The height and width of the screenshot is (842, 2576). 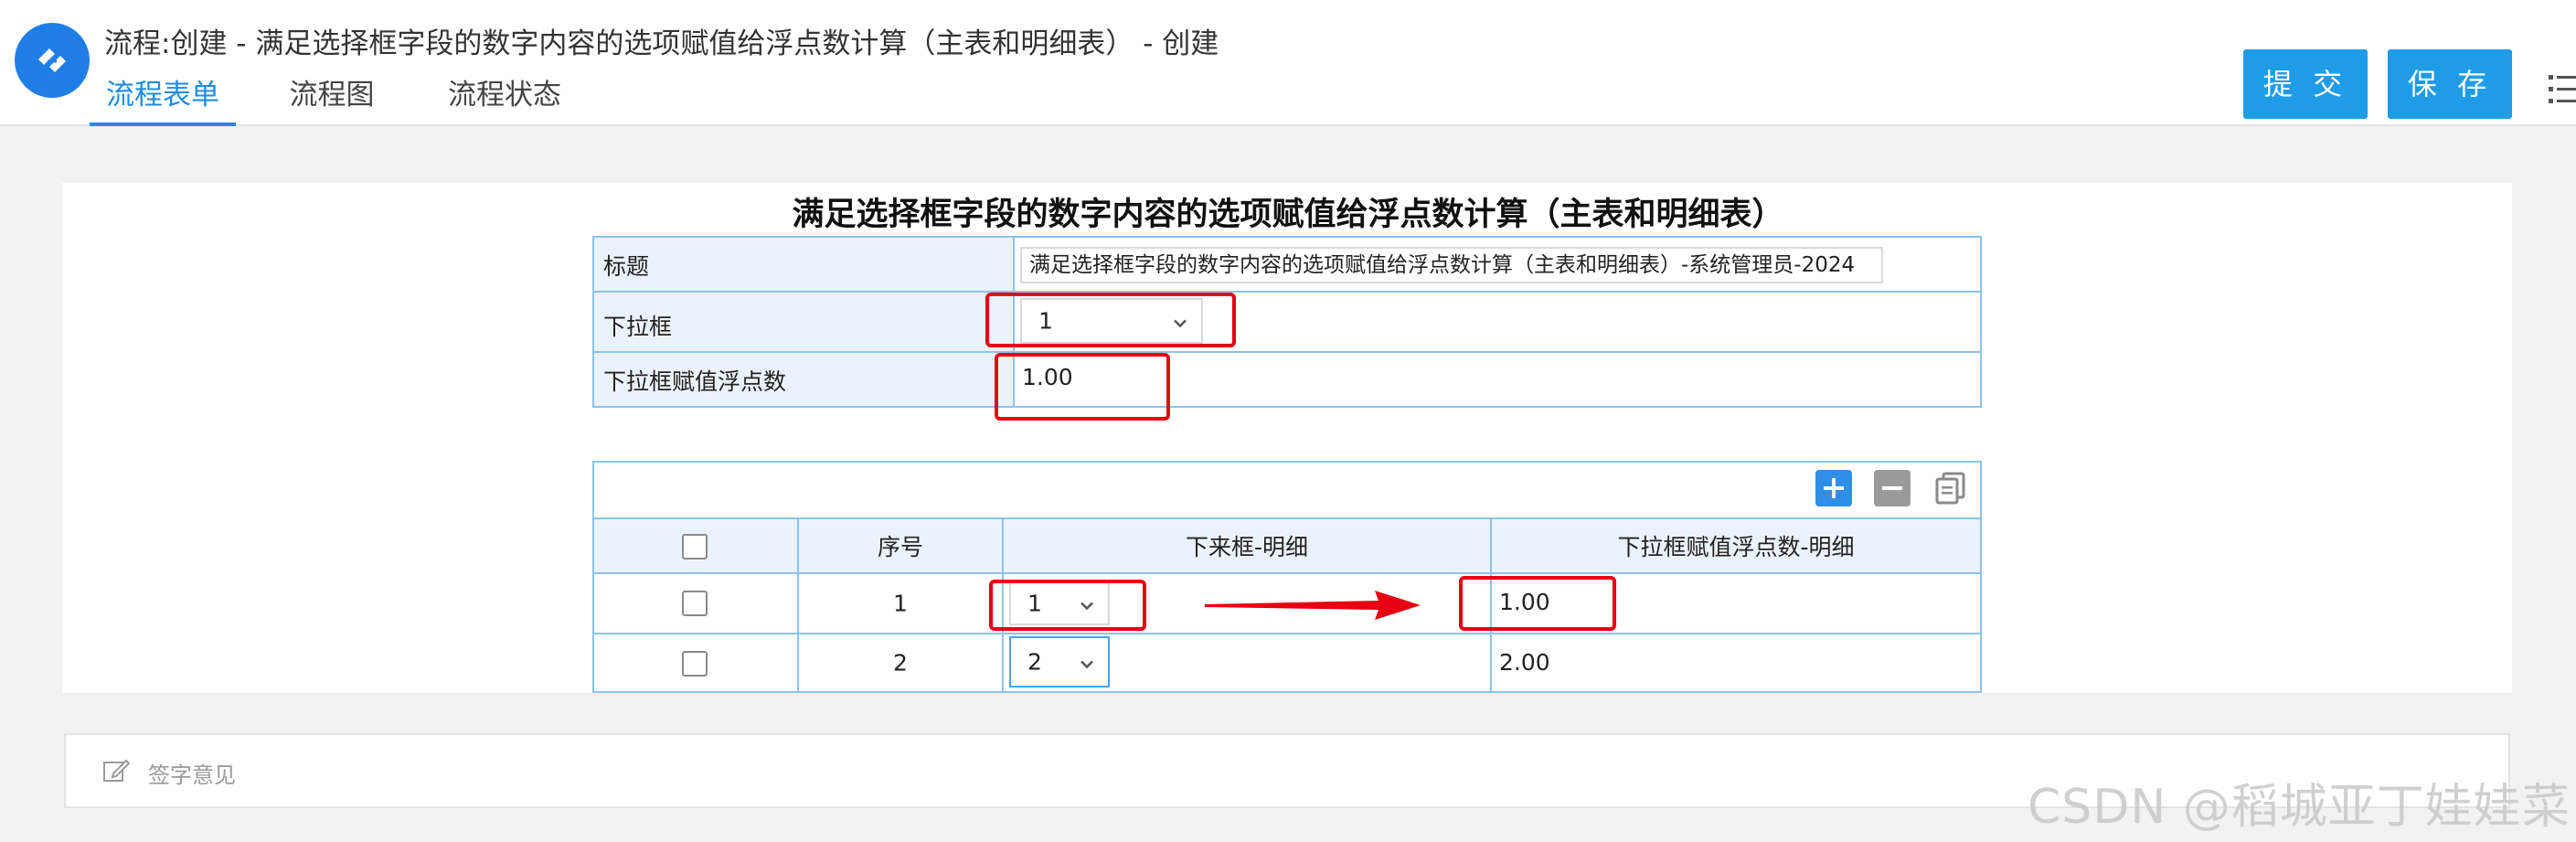 I want to click on select-all-checkbox, so click(x=695, y=547).